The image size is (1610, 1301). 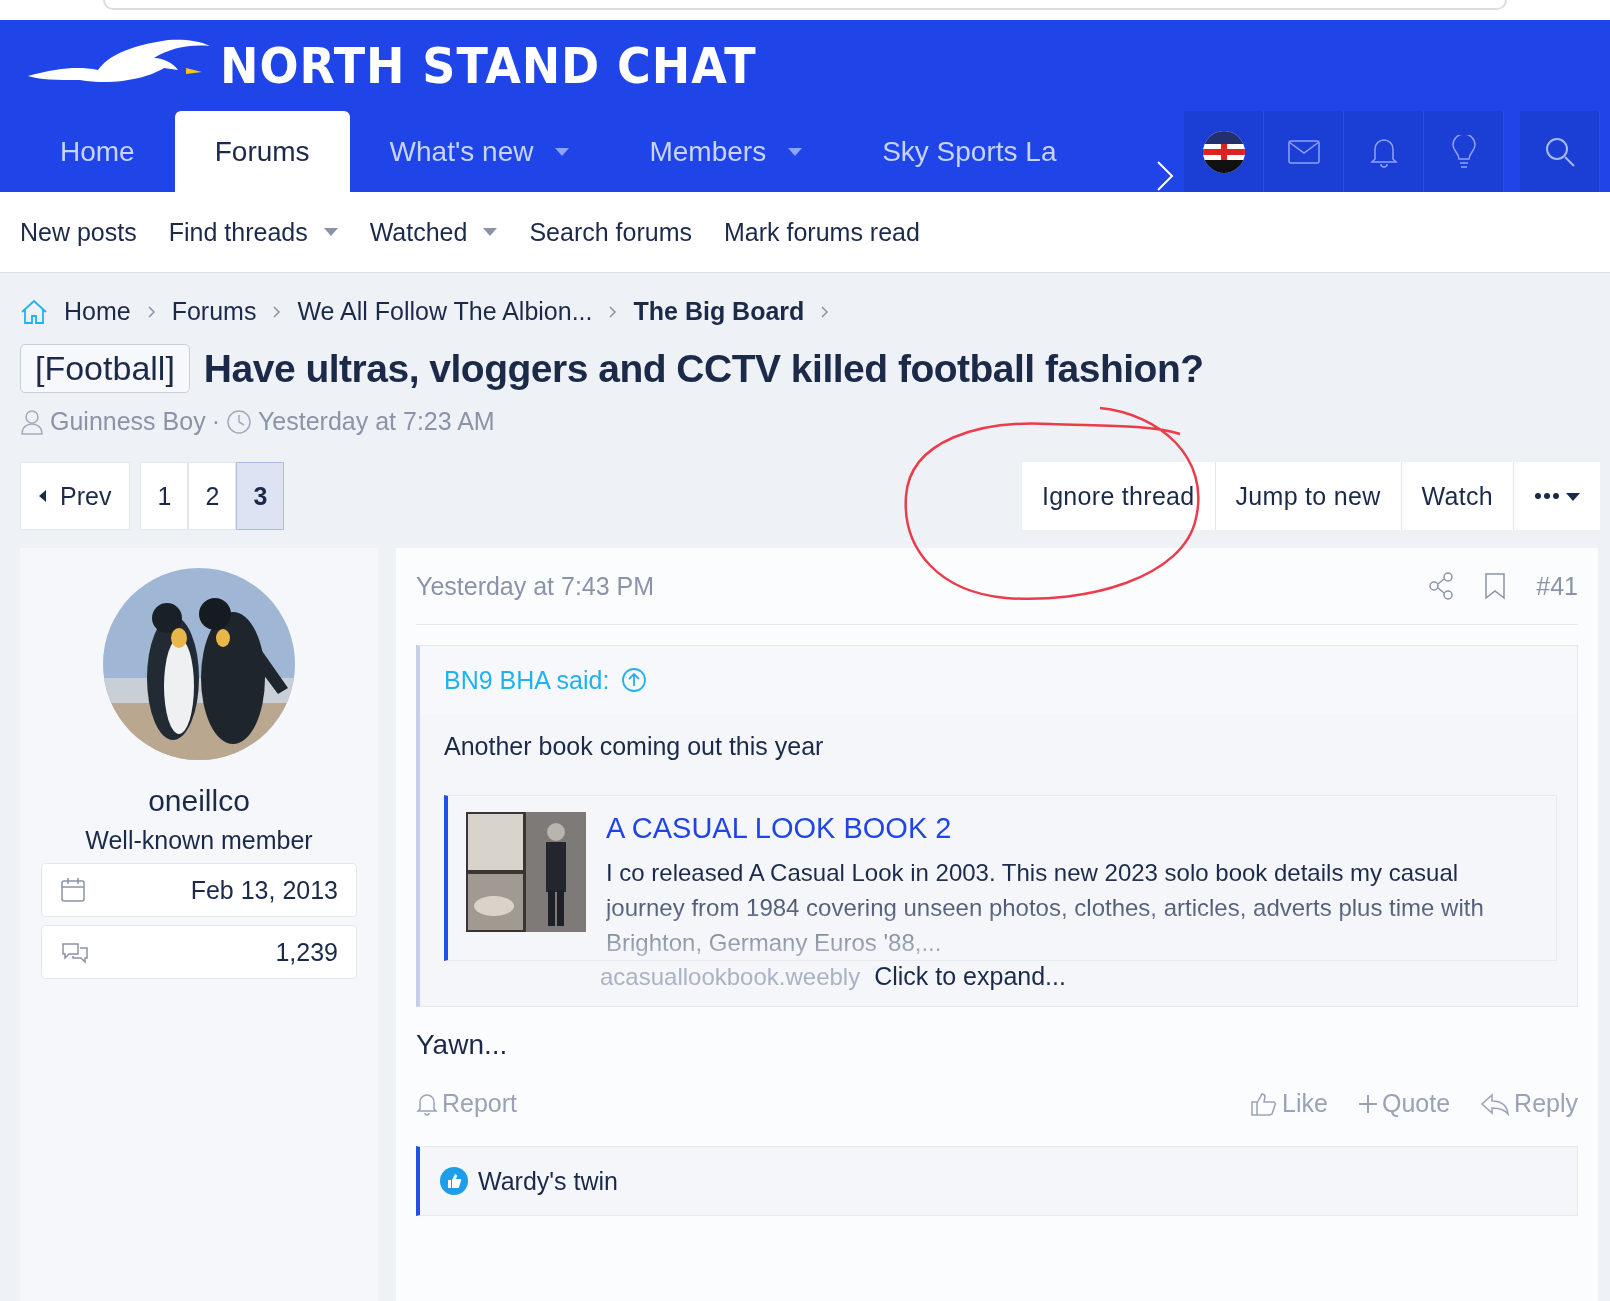 What do you see at coordinates (1072, 828) in the screenshot?
I see `link-title: A CASUAL LOOK BOOK 2` at bounding box center [1072, 828].